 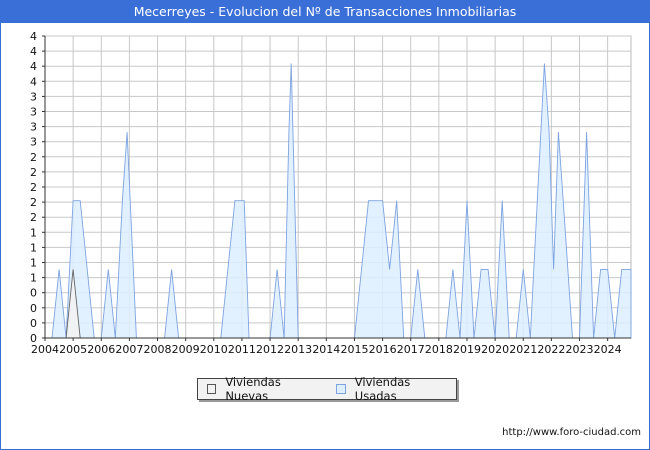 What do you see at coordinates (523, 349) in the screenshot?
I see `x-tick-label: 2021` at bounding box center [523, 349].